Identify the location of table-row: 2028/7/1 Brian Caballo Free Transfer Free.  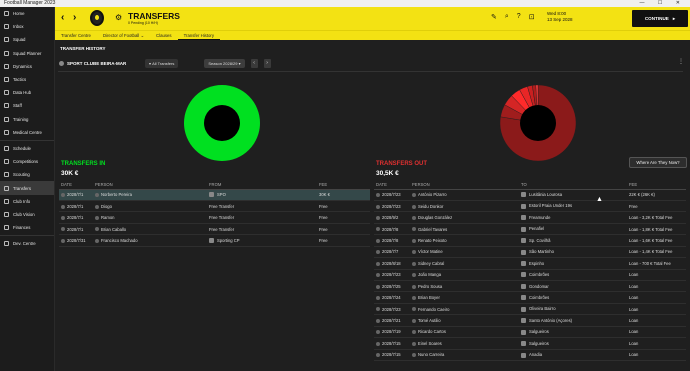
(214, 229).